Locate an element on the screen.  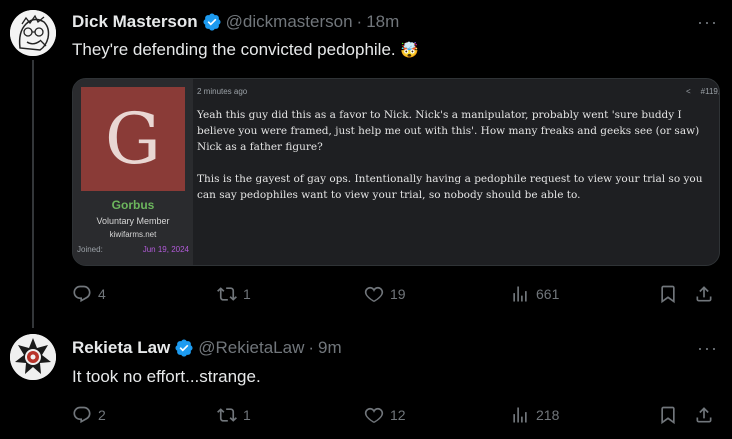
forum-avatar: G is located at coordinates (133, 139).